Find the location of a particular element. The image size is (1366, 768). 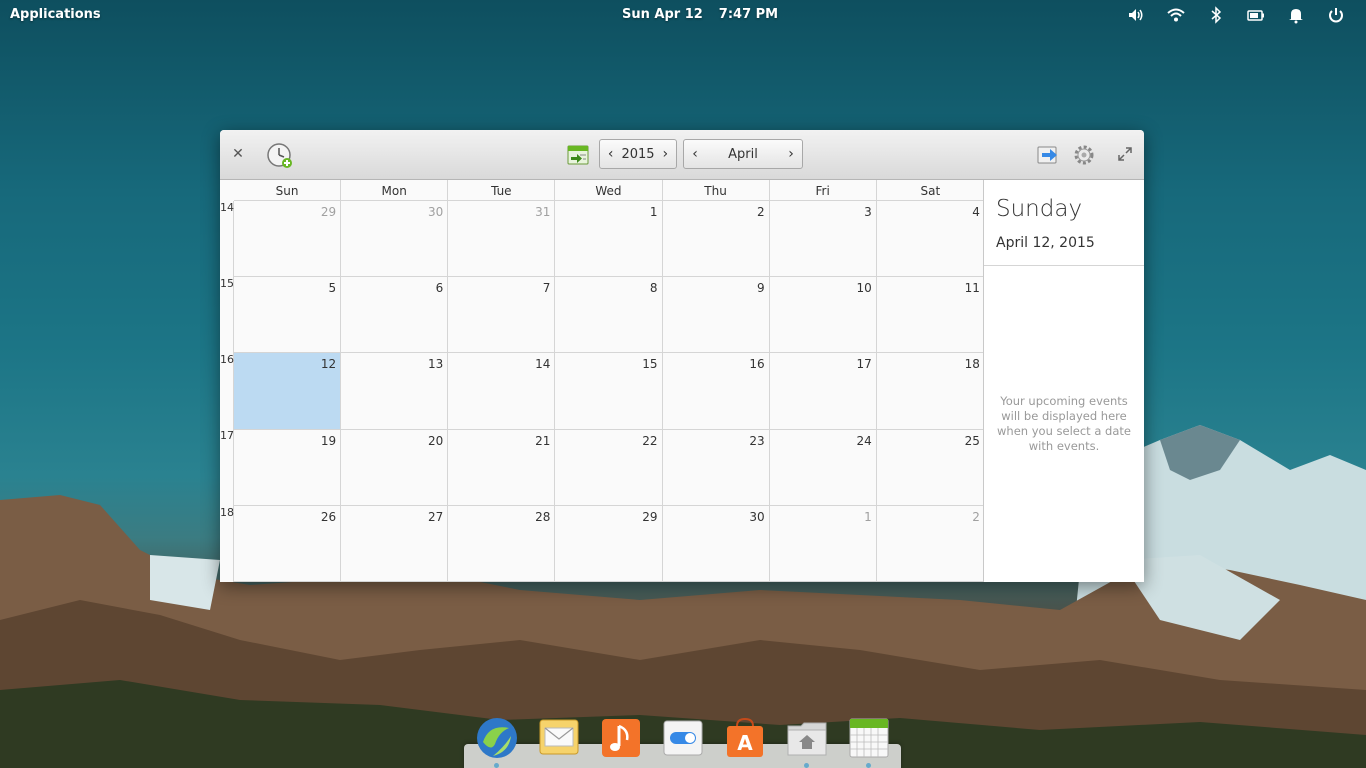

day-cell: 10 is located at coordinates (823, 315).